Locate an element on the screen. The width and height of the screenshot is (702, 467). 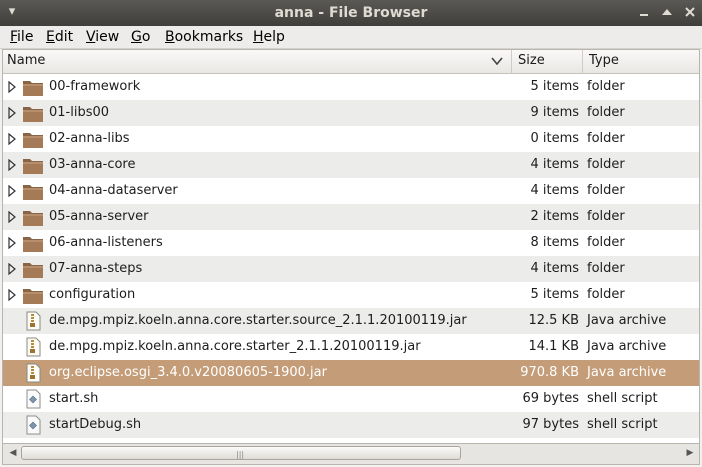
file-name: 02-anna-libs is located at coordinates (89, 138).